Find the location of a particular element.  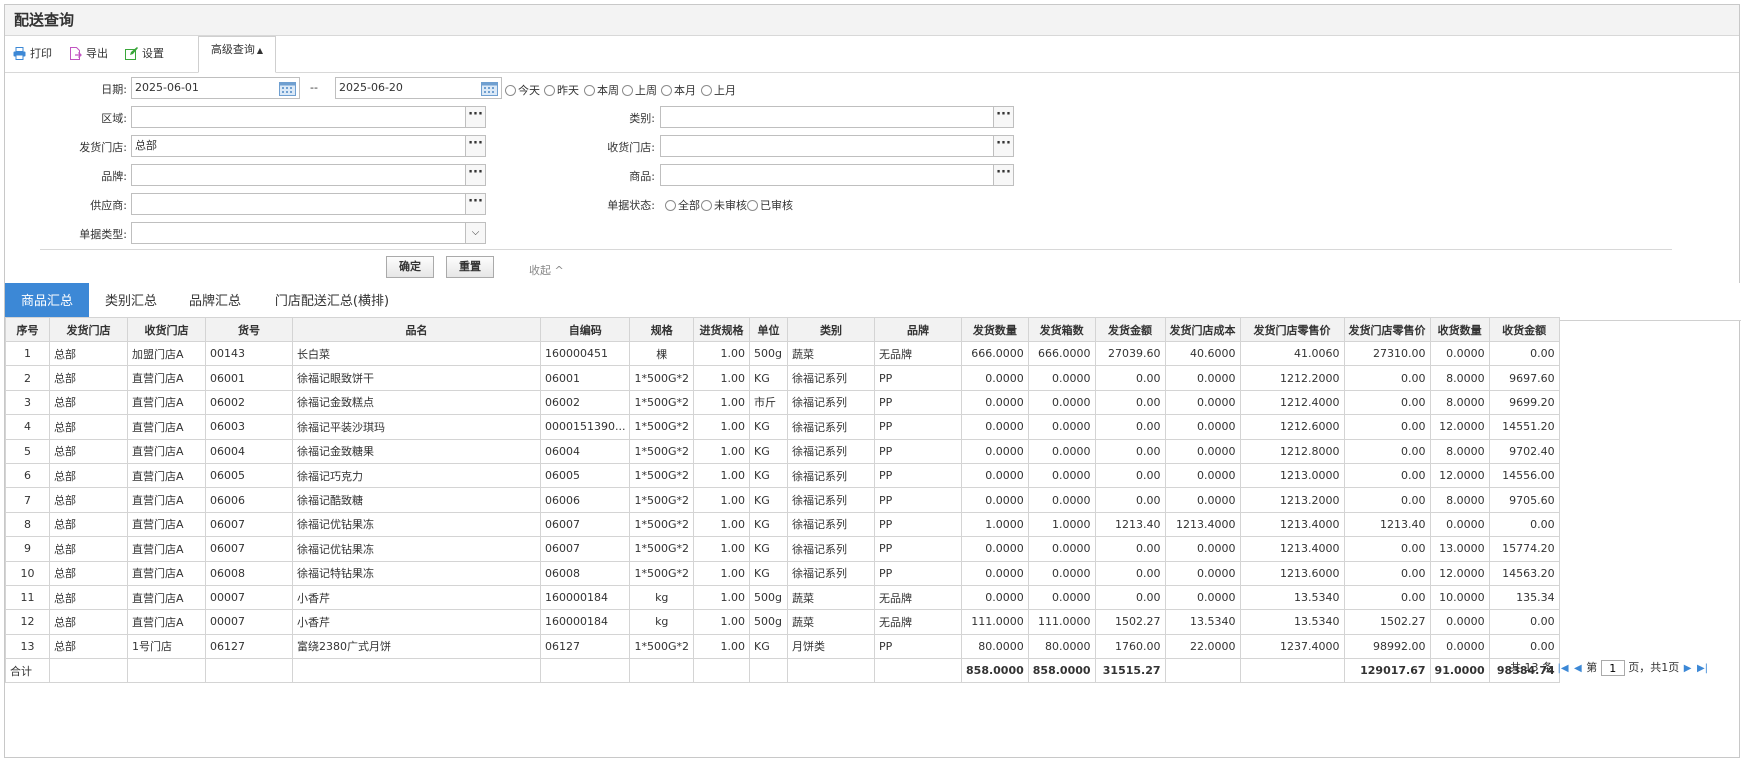

send-store-input: 总部 is located at coordinates (298, 146).